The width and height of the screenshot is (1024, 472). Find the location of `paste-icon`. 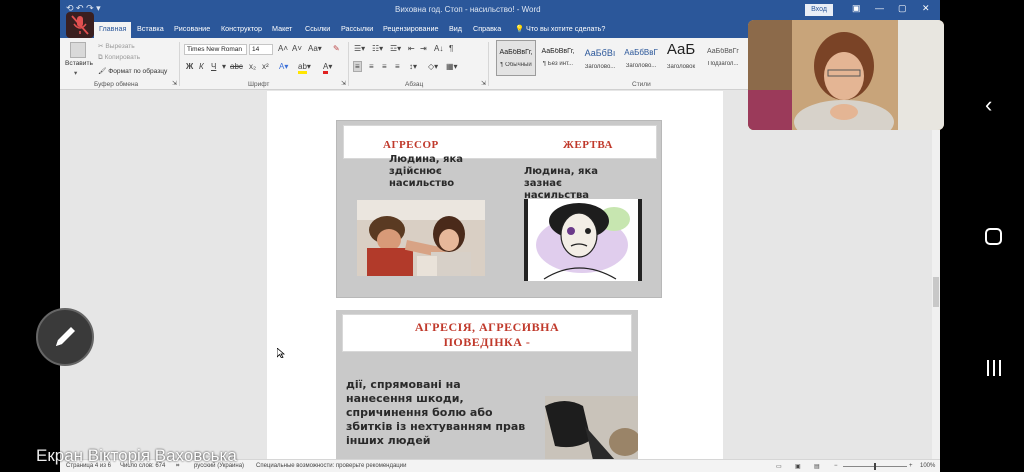

paste-icon is located at coordinates (78, 50).